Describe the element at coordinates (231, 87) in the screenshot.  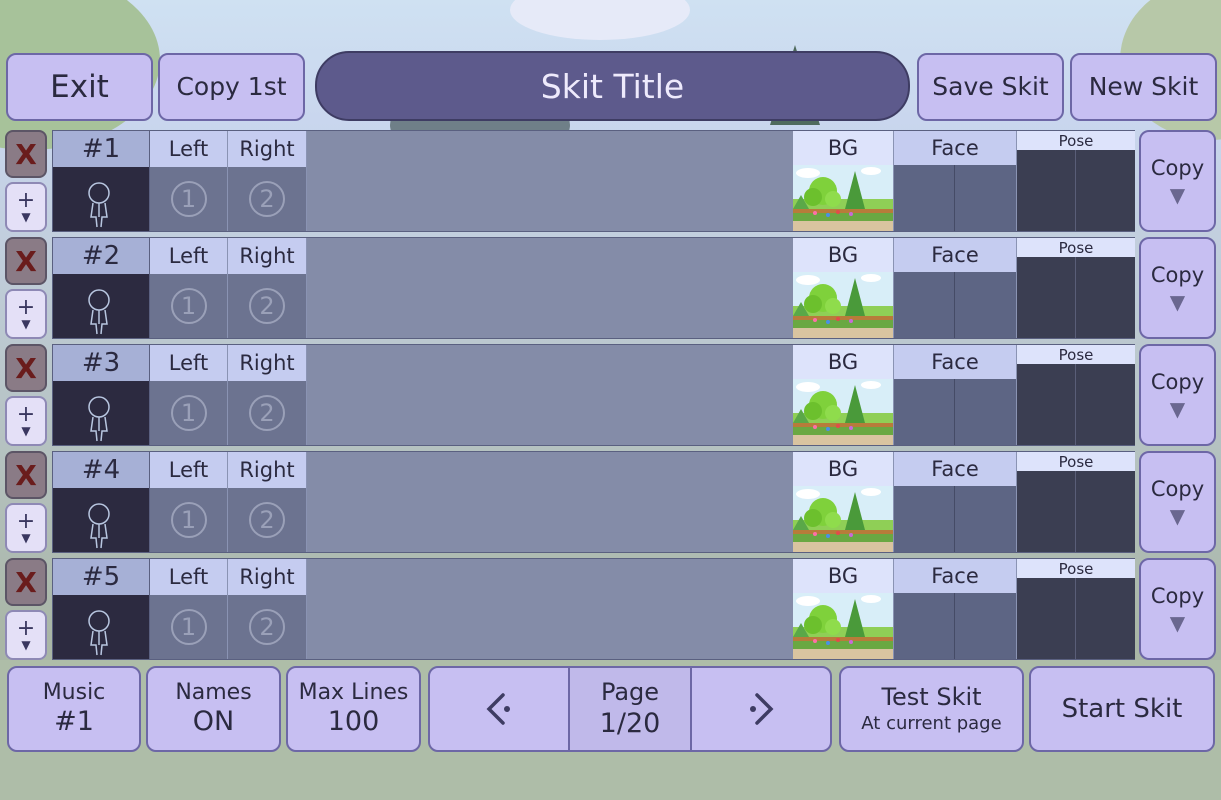
I see `copy-first-button: Copy 1st` at that location.